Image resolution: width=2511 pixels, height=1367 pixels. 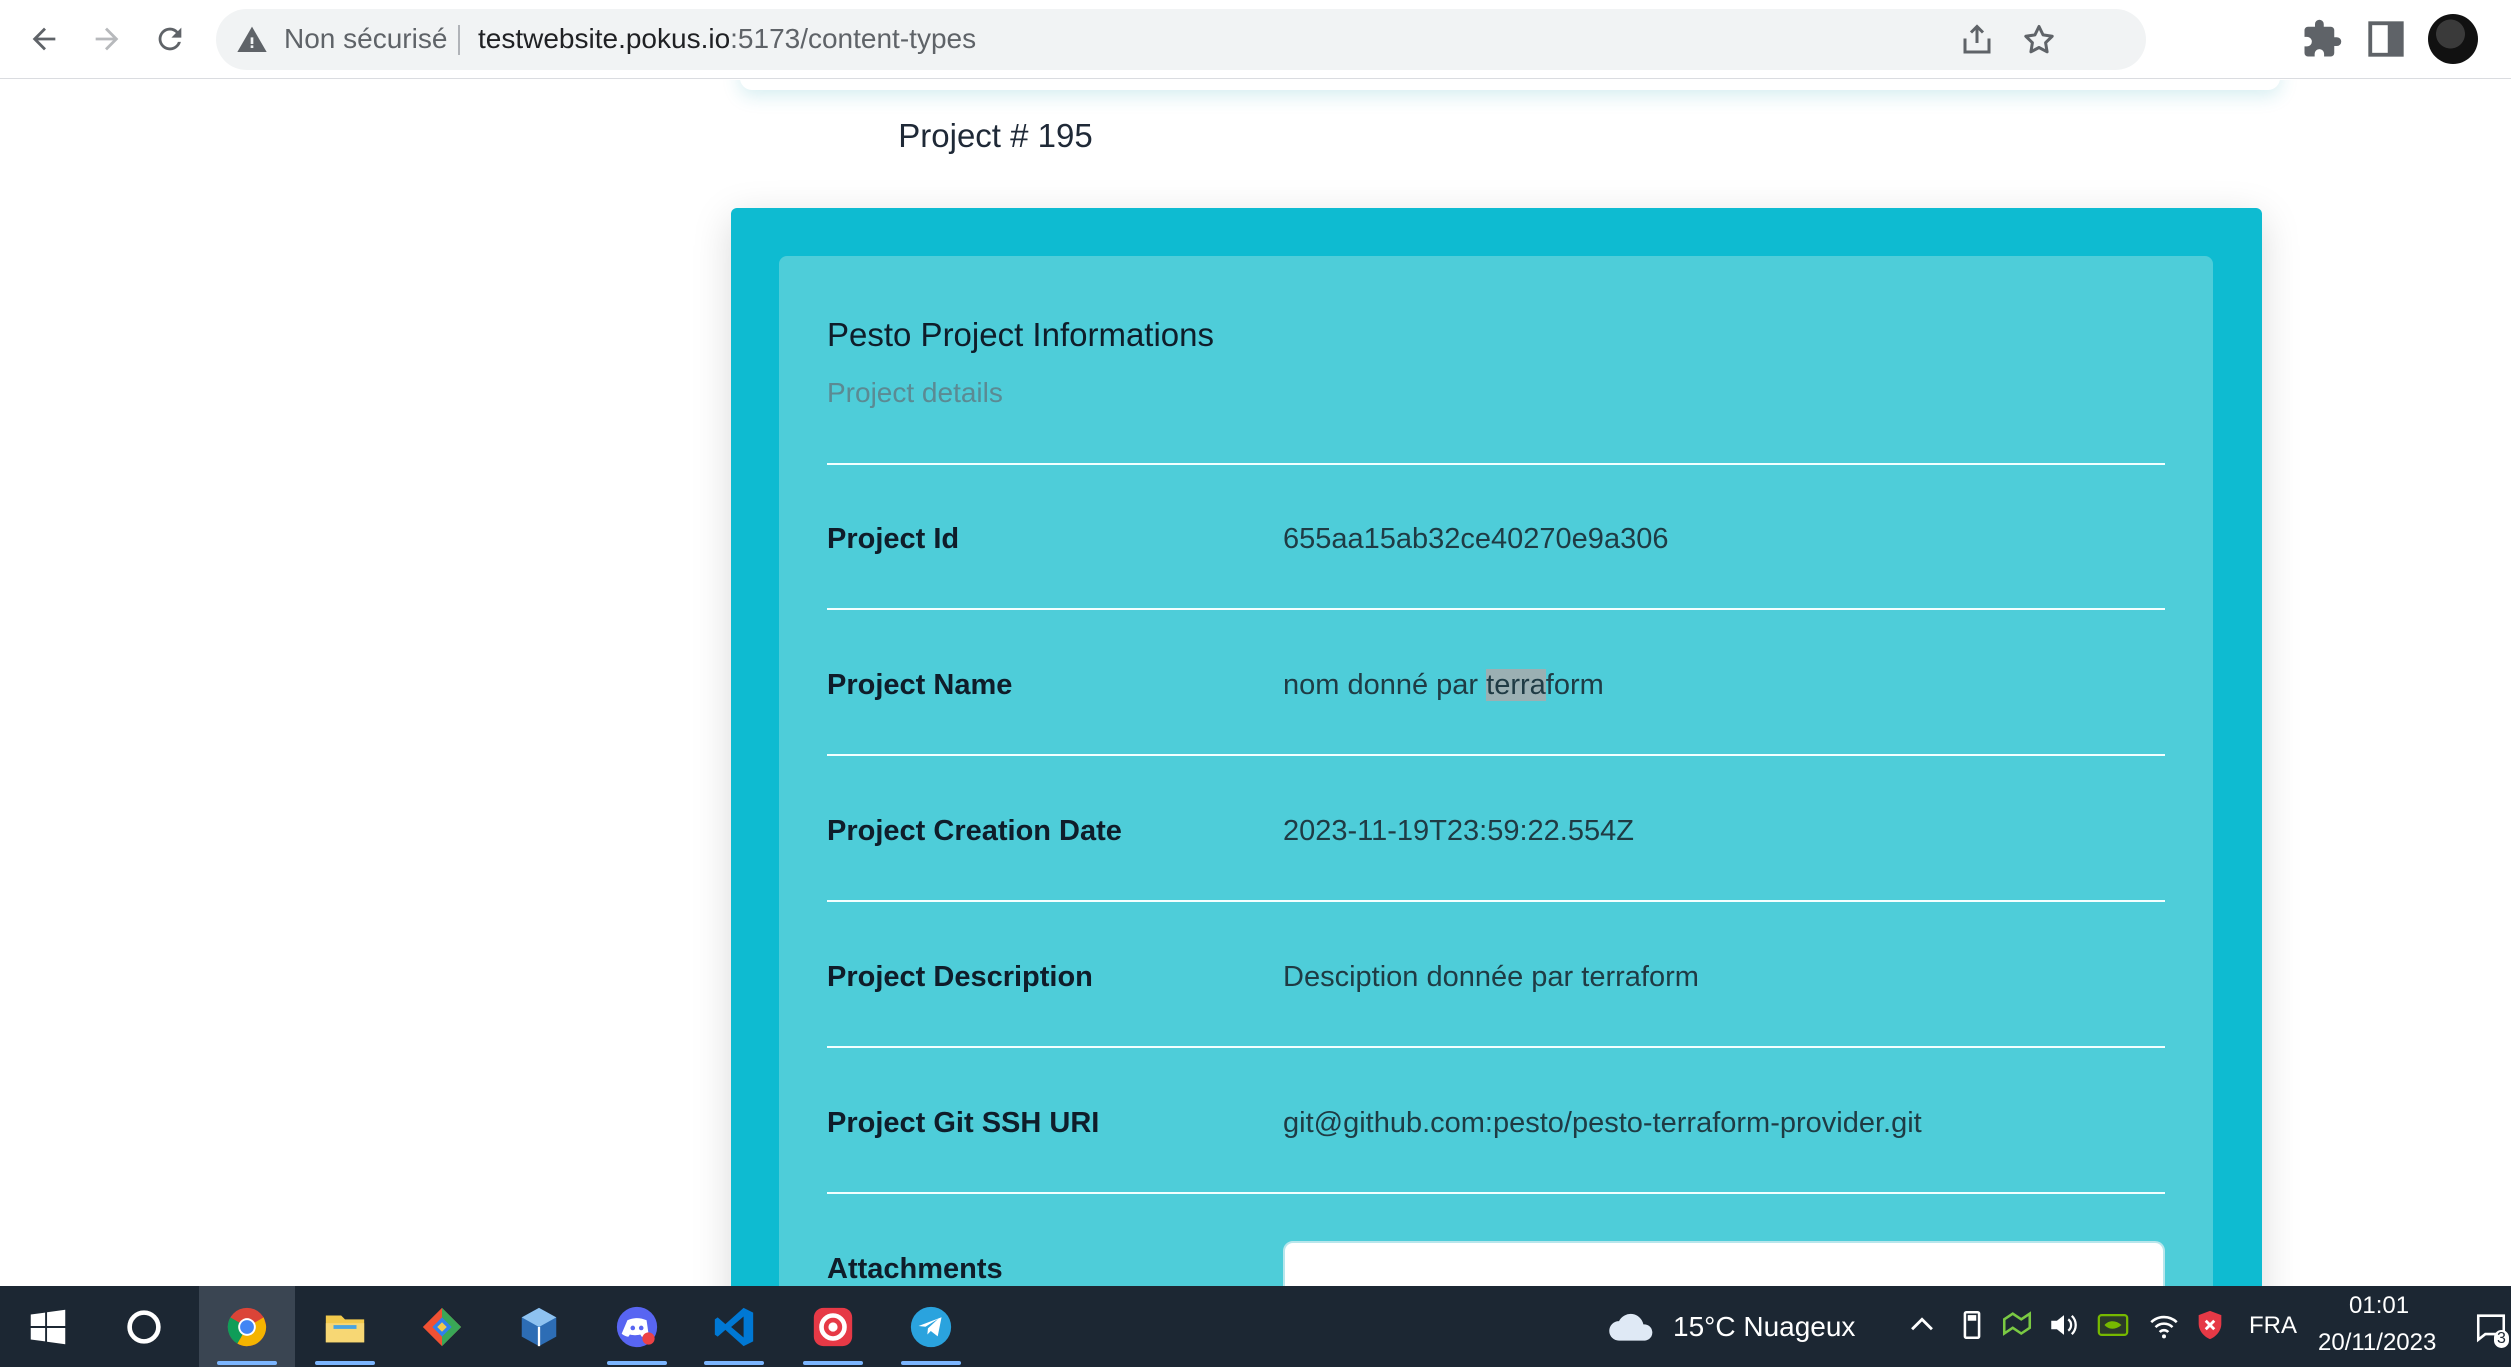 What do you see at coordinates (252, 39) in the screenshot?
I see `warning-icon` at bounding box center [252, 39].